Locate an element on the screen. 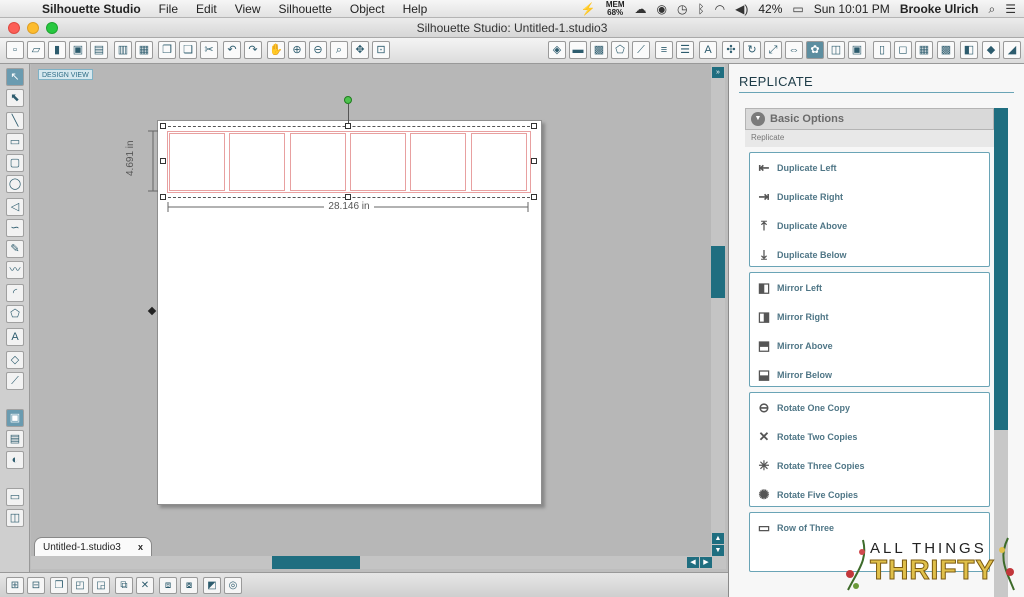 The height and width of the screenshot is (597, 1024). mirror-below-button: ⬓ Mirror Below is located at coordinates (793, 375).